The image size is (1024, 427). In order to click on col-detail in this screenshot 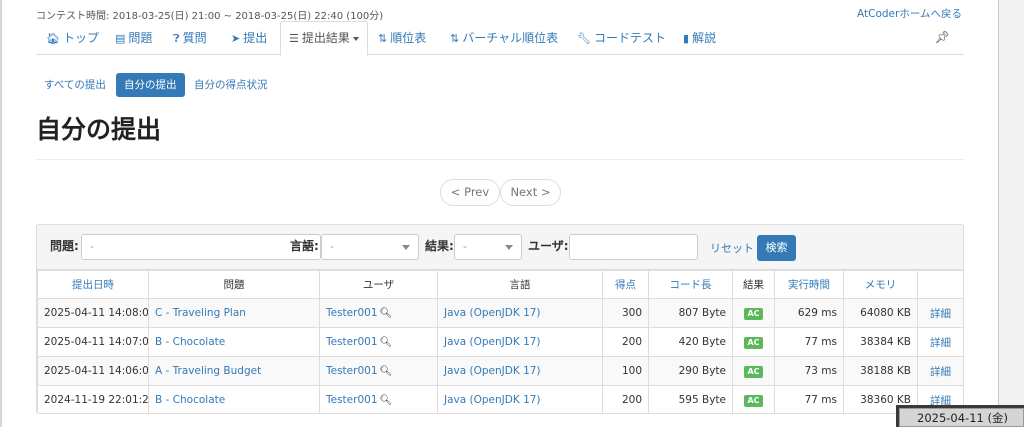, I will do `click(940, 284)`.